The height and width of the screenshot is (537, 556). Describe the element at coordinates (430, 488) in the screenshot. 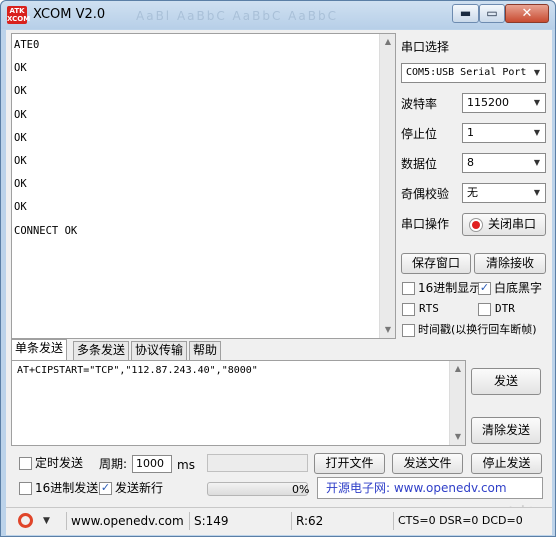

I see `promo-banner: 开源电子网: www.openedv.com` at that location.